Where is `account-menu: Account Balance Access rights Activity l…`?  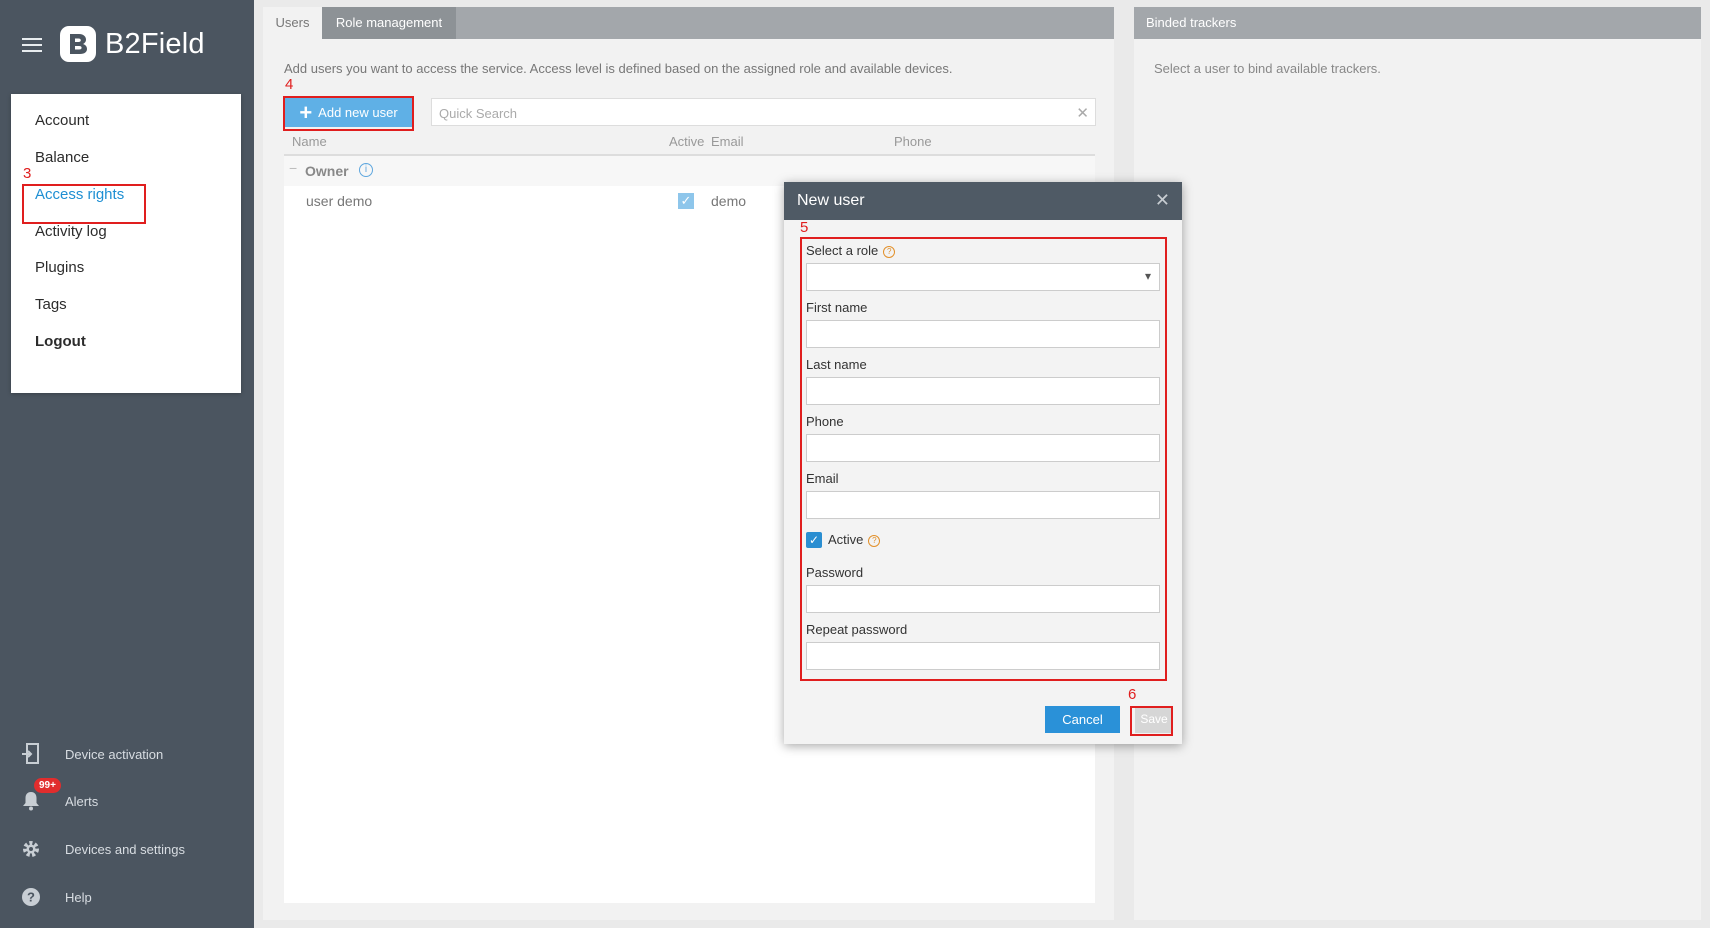 account-menu: Account Balance Access rights Activity l… is located at coordinates (126, 243).